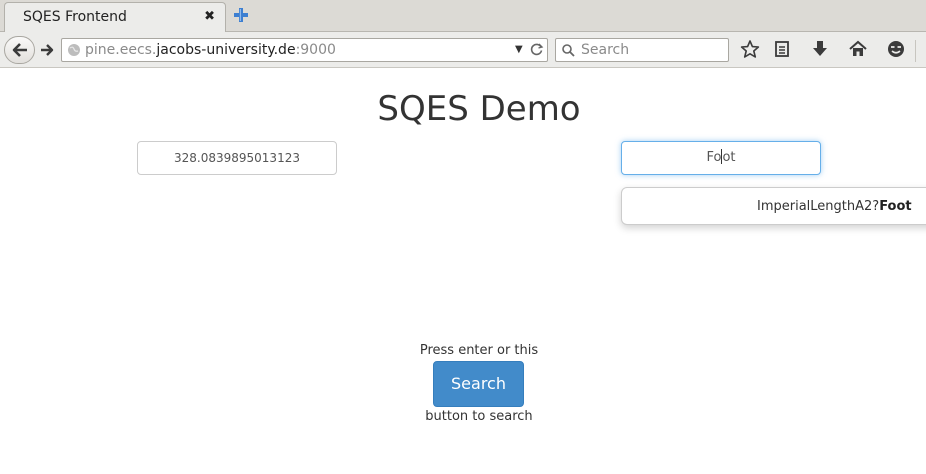 This screenshot has width=926, height=474. I want to click on search-placeholder: Search, so click(605, 50).